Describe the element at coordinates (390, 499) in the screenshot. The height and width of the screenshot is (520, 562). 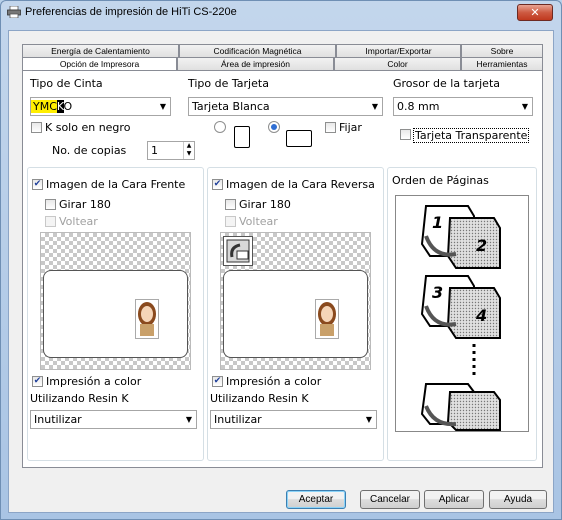
I see `cancel-button: Cancelar` at that location.